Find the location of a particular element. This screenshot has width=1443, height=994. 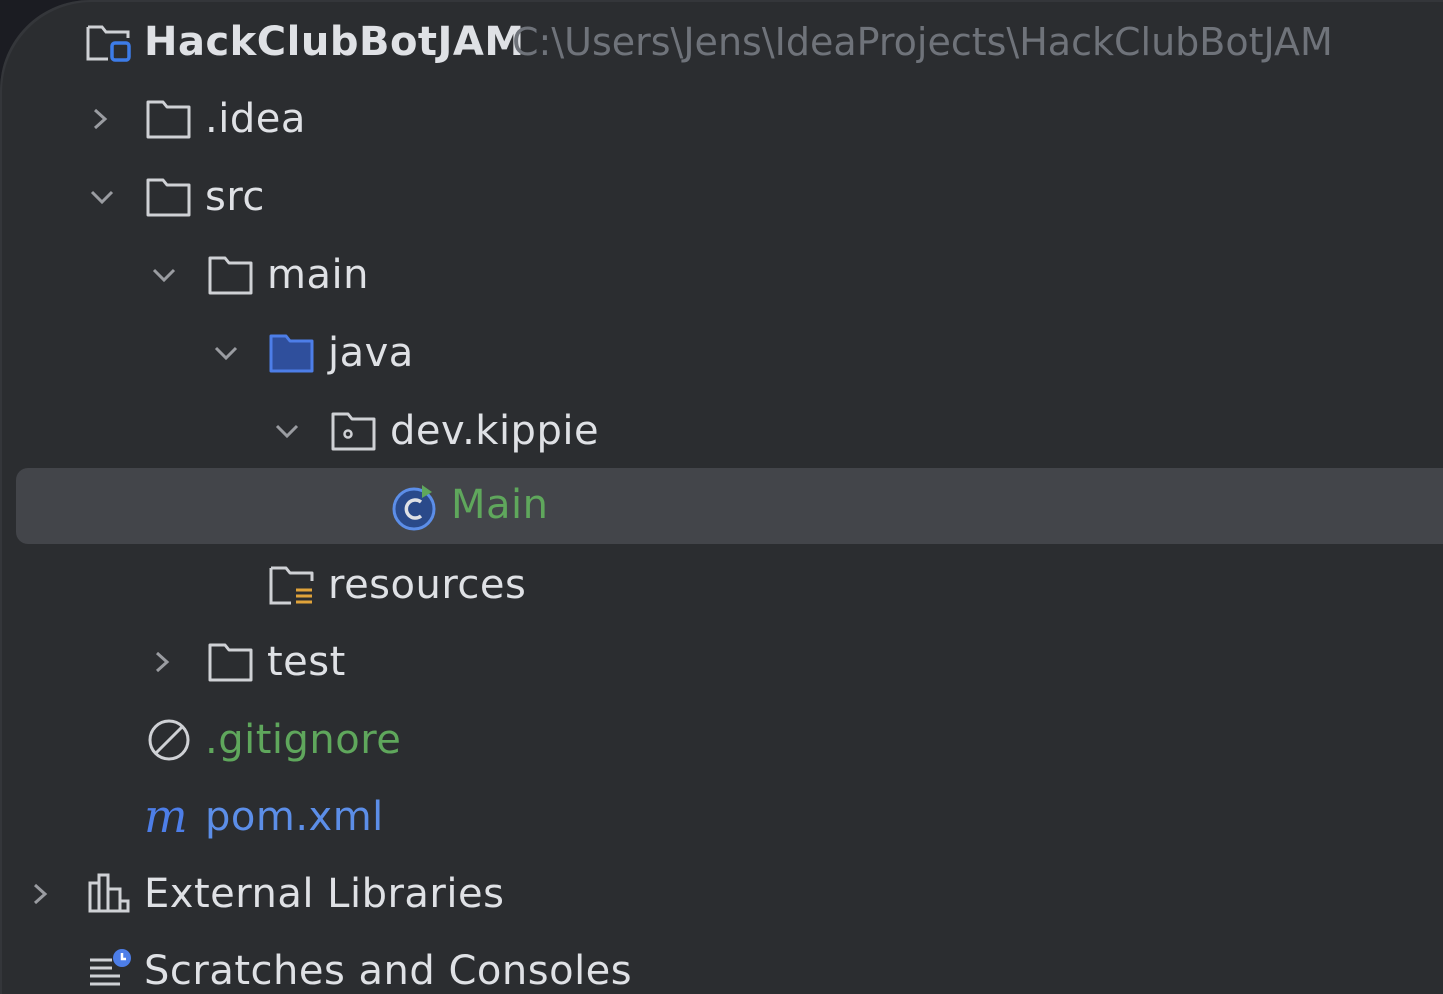

tree-row-resources: resources is located at coordinates (721, 585).